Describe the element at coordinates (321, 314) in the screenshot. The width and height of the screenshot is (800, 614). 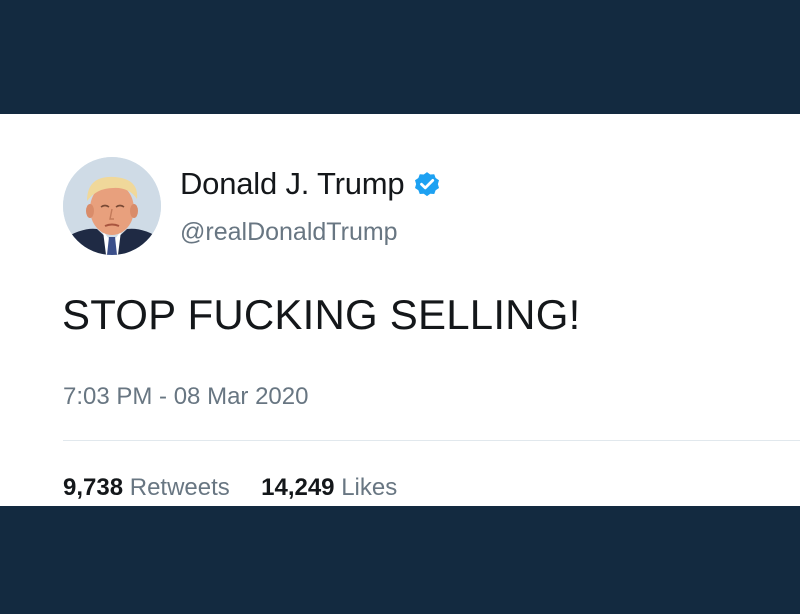
I see `tweet-text: STOP FUCKING SELLING!` at that location.